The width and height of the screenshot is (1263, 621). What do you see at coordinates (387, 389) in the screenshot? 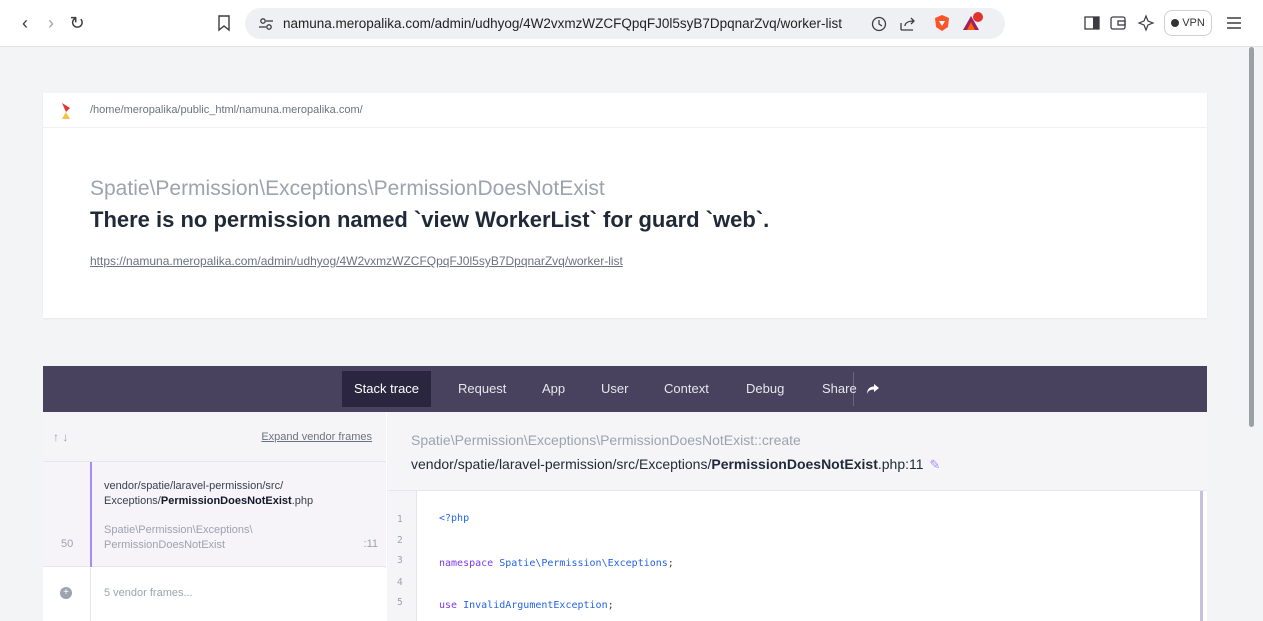
I see `tab-stack-trace: Stack trace` at bounding box center [387, 389].